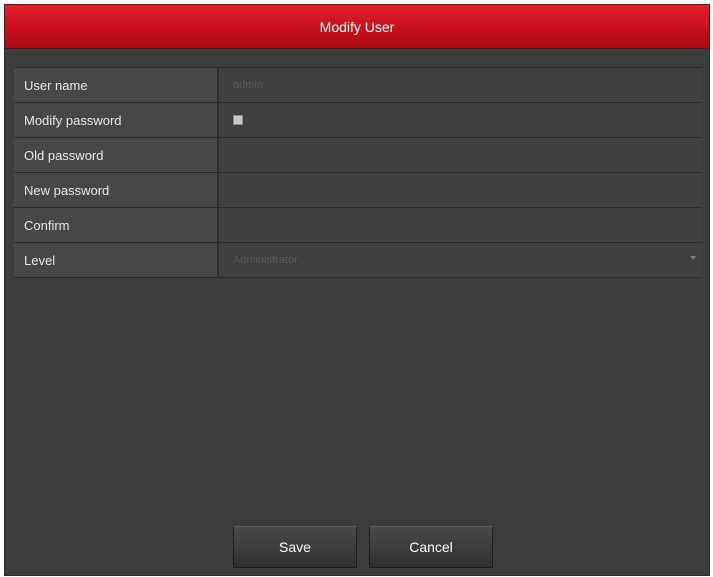  I want to click on dialog-title: Modify User, so click(357, 26).